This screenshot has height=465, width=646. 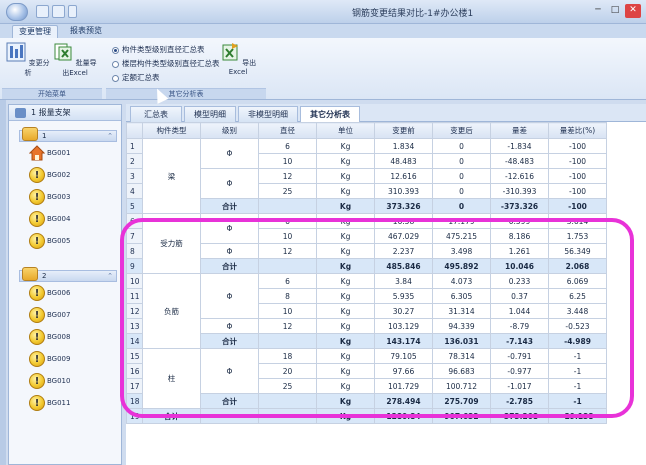 What do you see at coordinates (403, 206) in the screenshot?
I see `before-cell: 373.326` at bounding box center [403, 206].